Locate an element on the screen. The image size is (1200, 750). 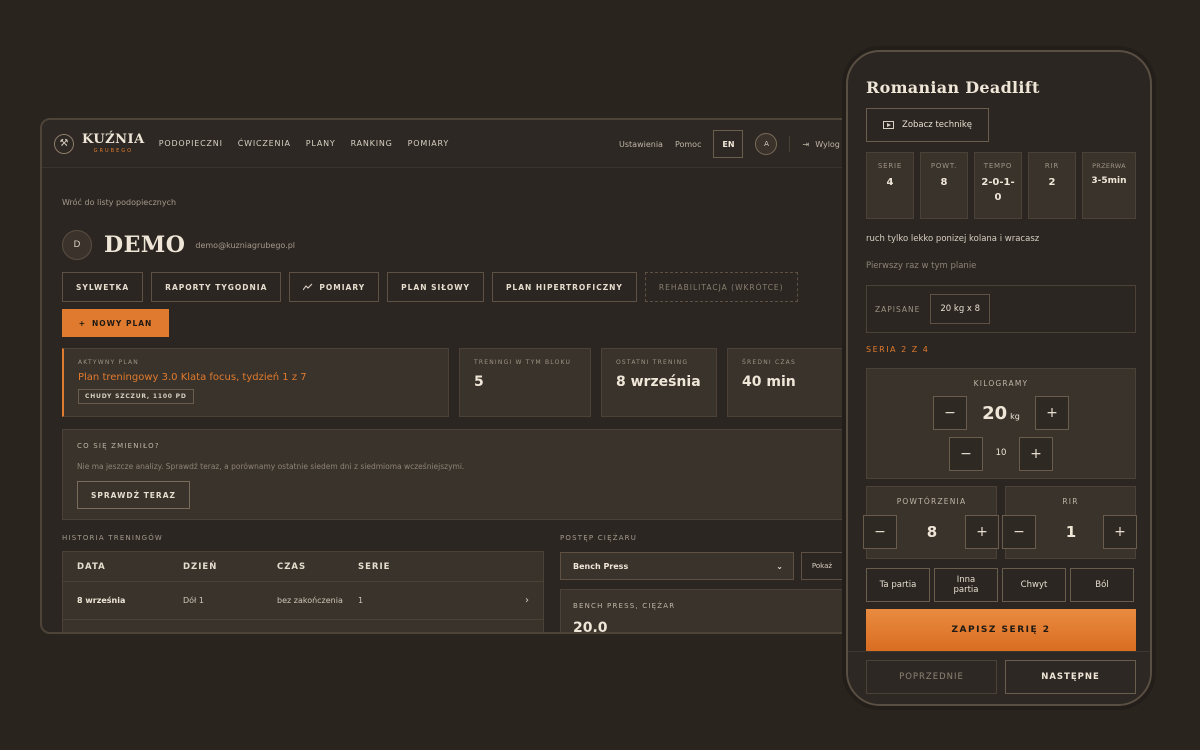
logo-subtitle: GRUBEGO is located at coordinates (113, 151).